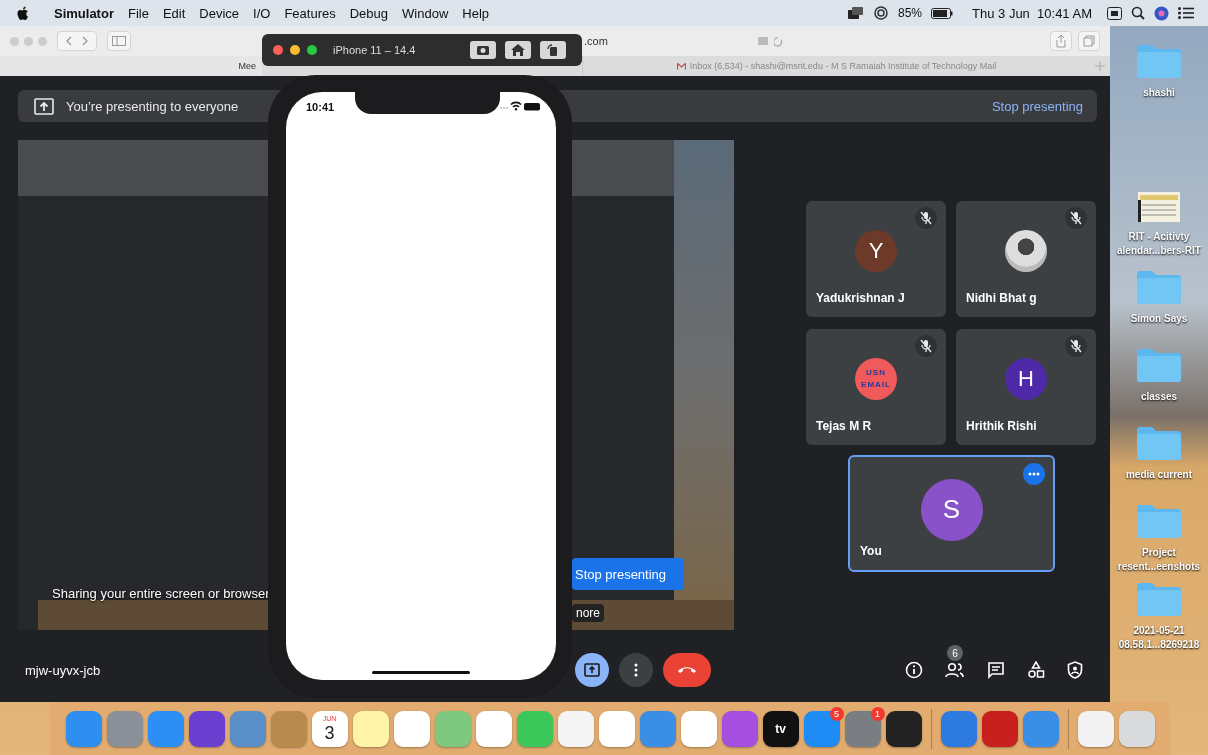  I want to click on desktop-icon-label: resent...eenshots, so click(1159, 567).